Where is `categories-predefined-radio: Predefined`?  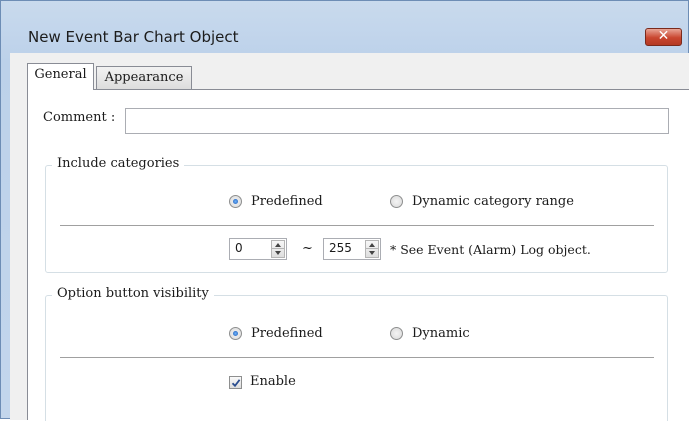
categories-predefined-radio: Predefined is located at coordinates (276, 201).